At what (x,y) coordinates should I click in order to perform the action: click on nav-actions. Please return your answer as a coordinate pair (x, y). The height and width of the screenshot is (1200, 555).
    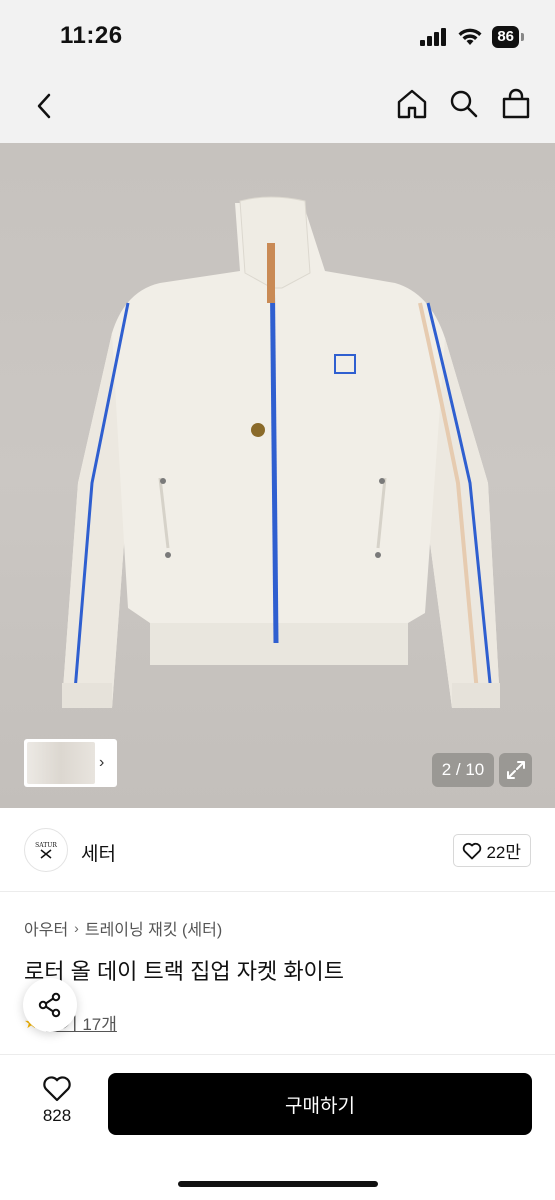
    Looking at the image, I should click on (464, 104).